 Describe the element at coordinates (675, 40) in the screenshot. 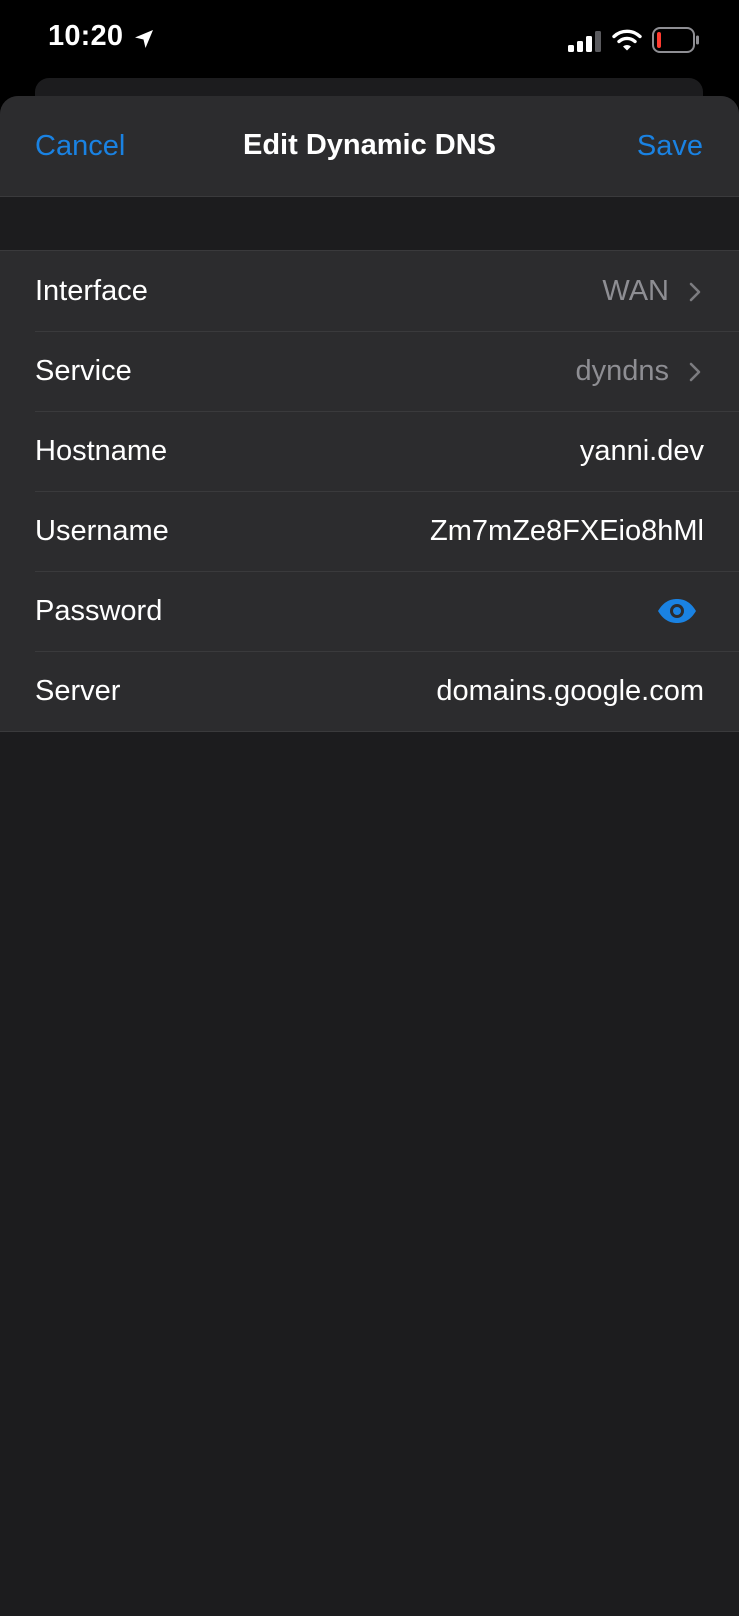

I see `battery-low-icon` at that location.